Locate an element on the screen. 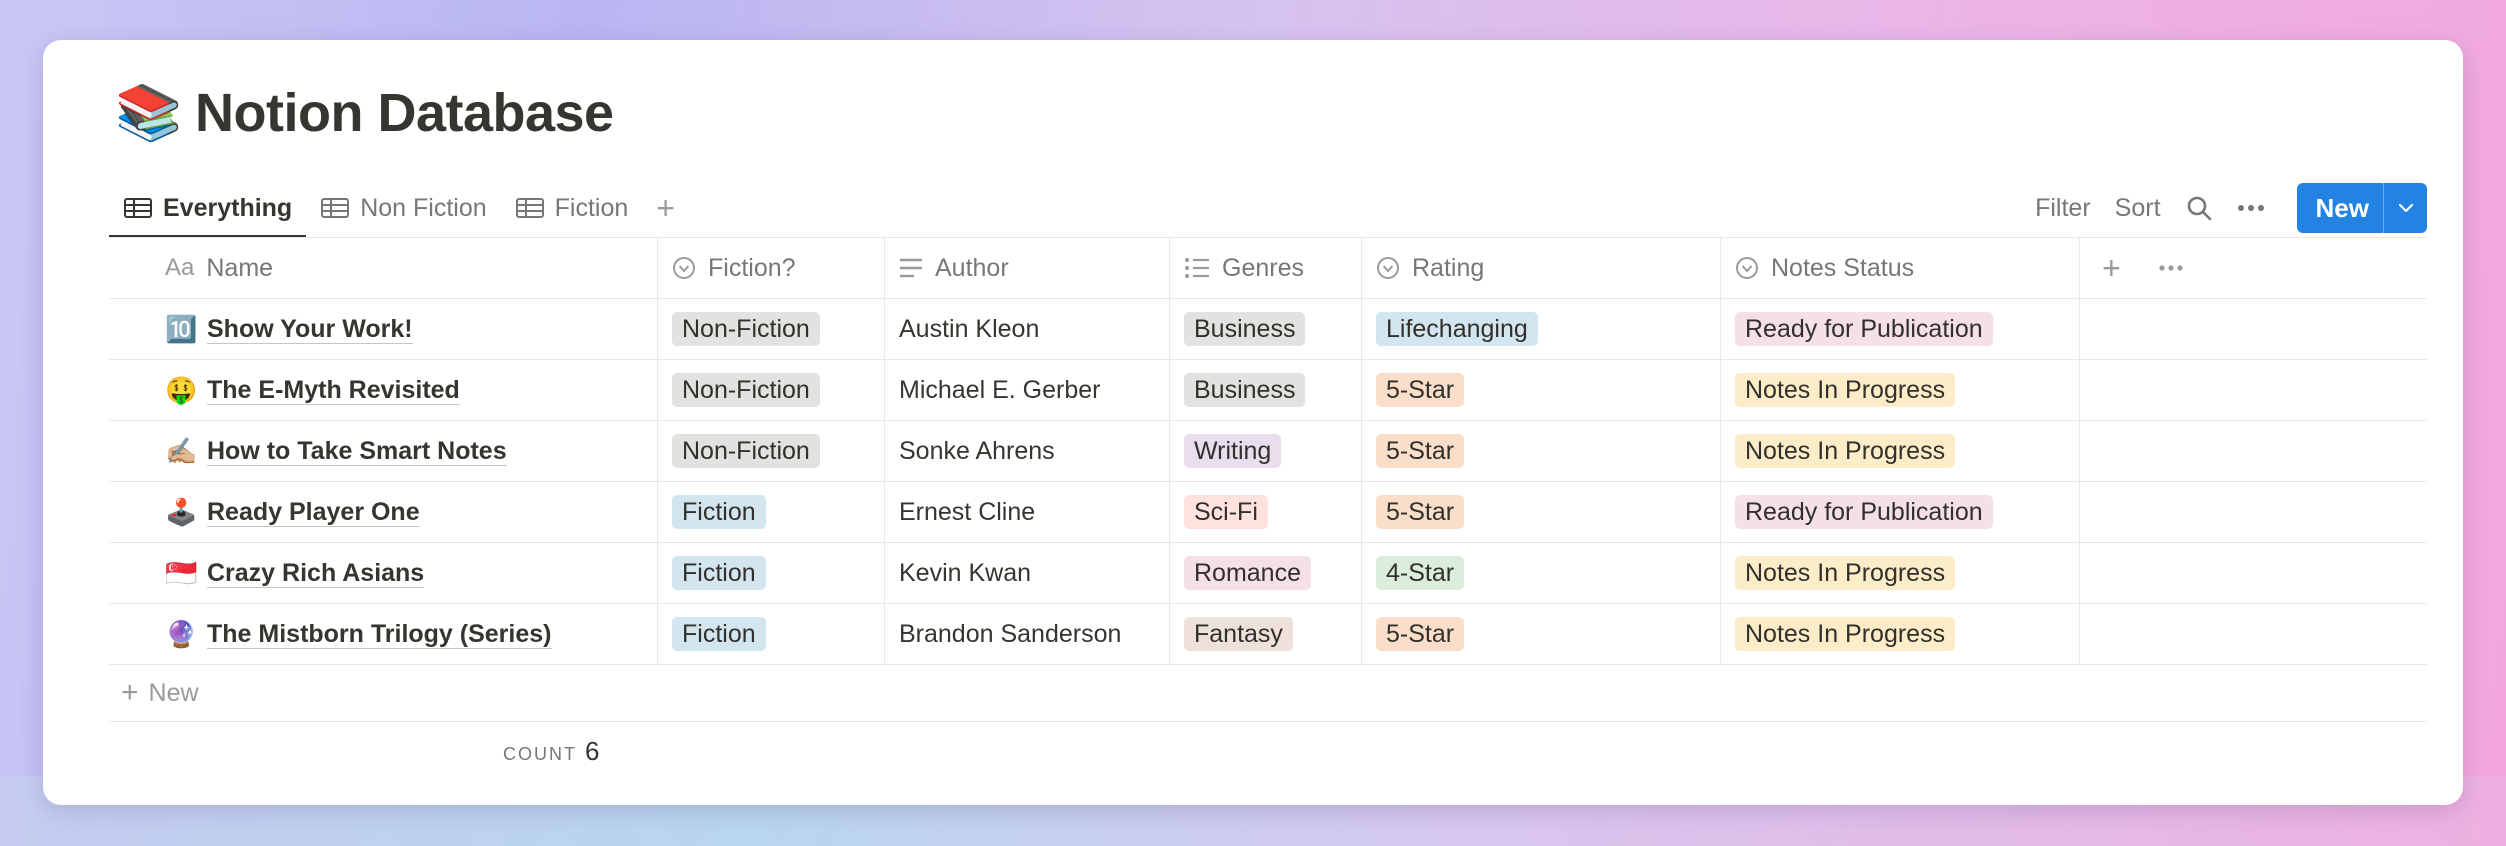 Image resolution: width=2506 pixels, height=846 pixels. cell-name: 🇸🇬 Crazy Rich Asians is located at coordinates (383, 573).